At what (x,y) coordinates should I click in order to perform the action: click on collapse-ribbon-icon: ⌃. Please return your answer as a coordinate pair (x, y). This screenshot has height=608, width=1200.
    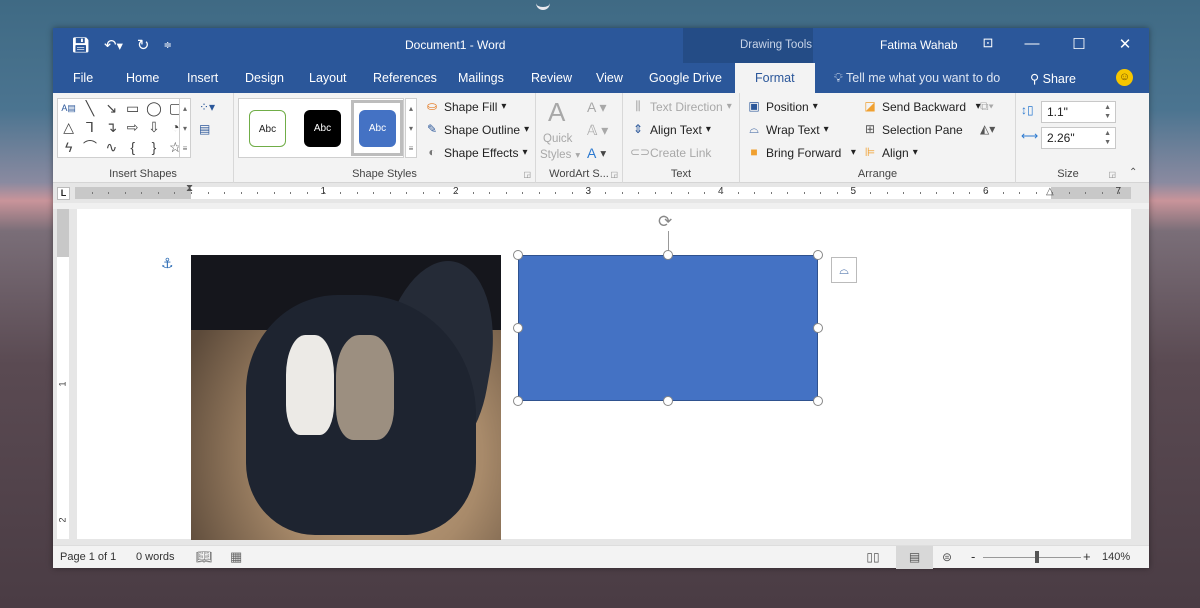
    Looking at the image, I should click on (1133, 172).